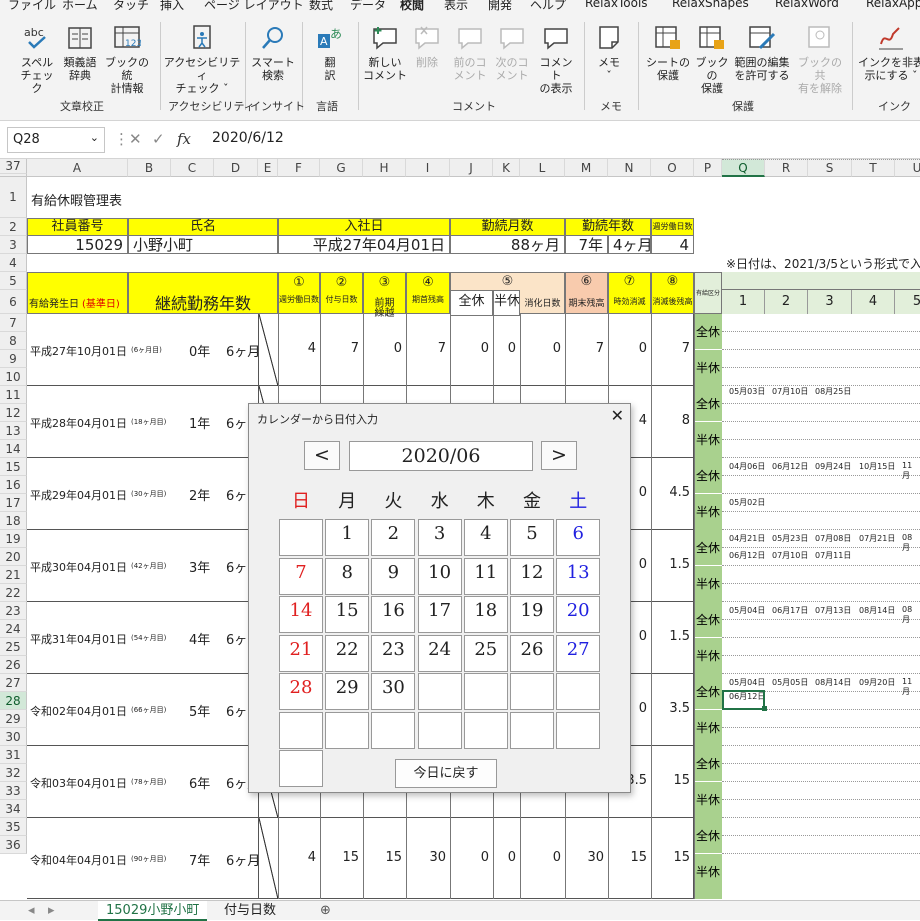 The image size is (920, 921). Describe the element at coordinates (877, 538) in the screenshot. I see `leave-date: 07月21日` at that location.